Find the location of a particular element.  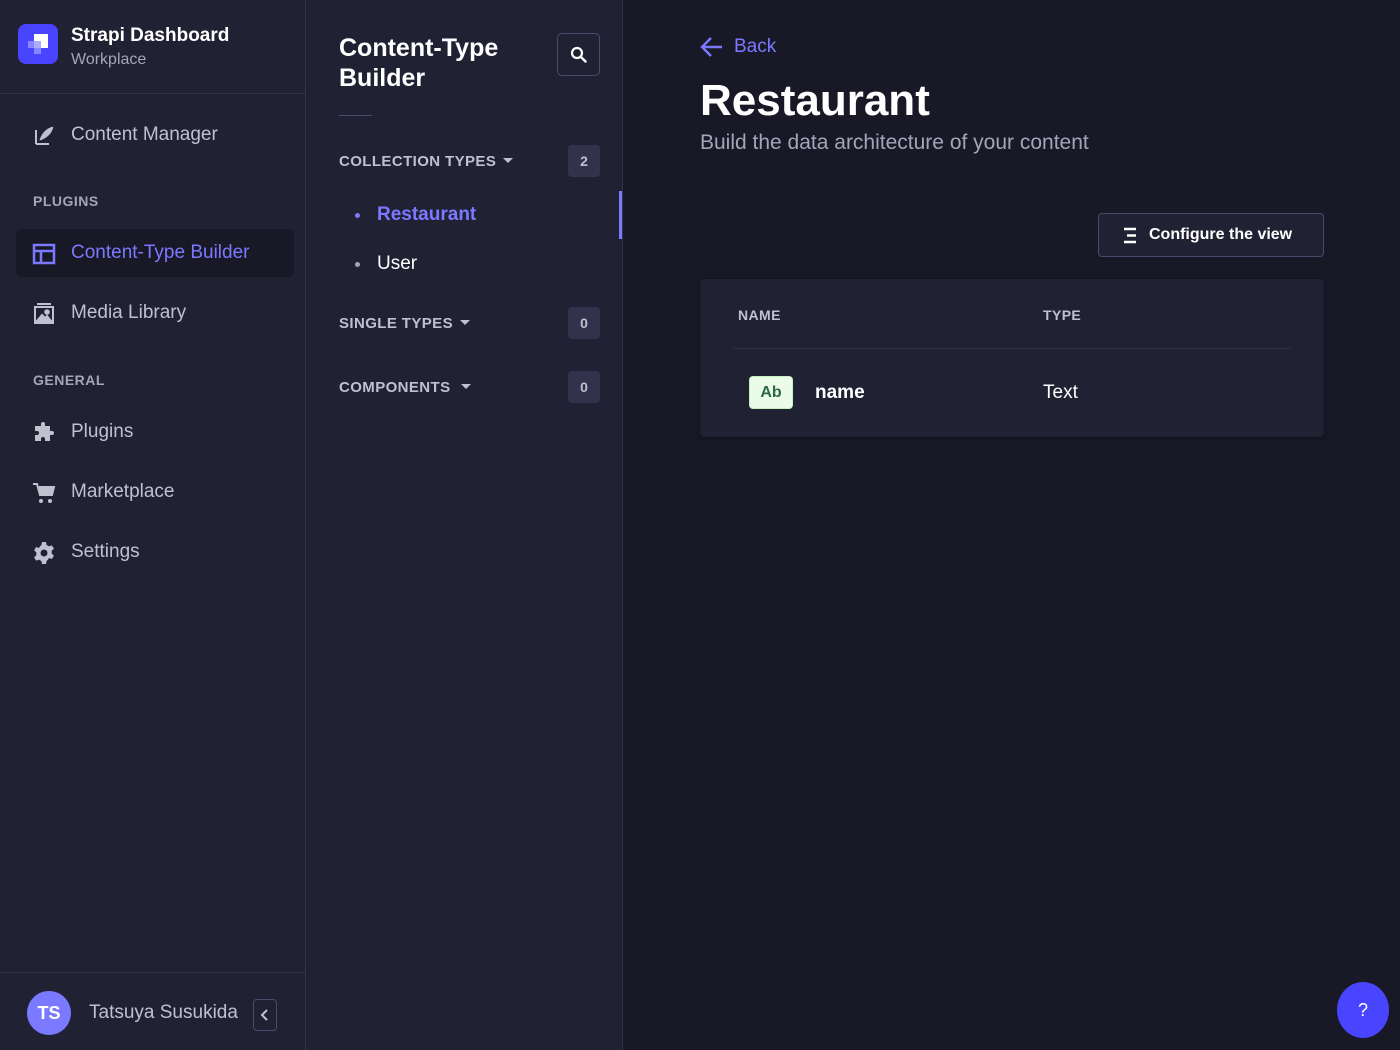

group-single-types: SINGLE TYPES 0 is located at coordinates (469, 323).